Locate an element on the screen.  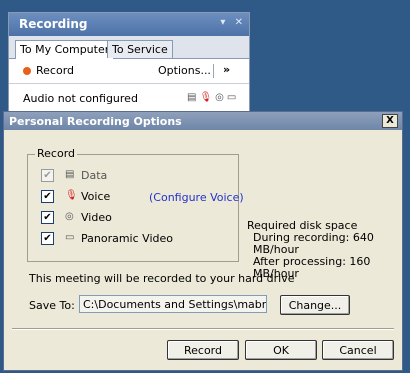
more-button: » is located at coordinates (226, 69).